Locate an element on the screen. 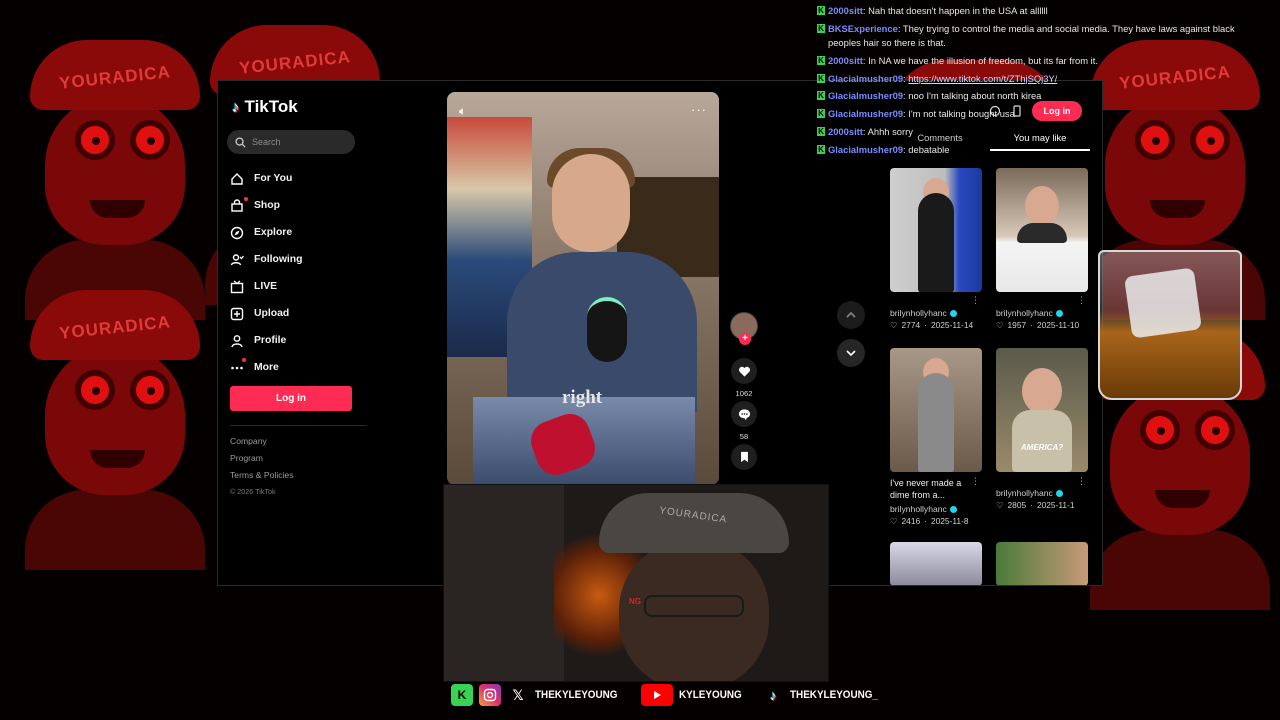 The width and height of the screenshot is (1280, 720). glasses is located at coordinates (694, 606).